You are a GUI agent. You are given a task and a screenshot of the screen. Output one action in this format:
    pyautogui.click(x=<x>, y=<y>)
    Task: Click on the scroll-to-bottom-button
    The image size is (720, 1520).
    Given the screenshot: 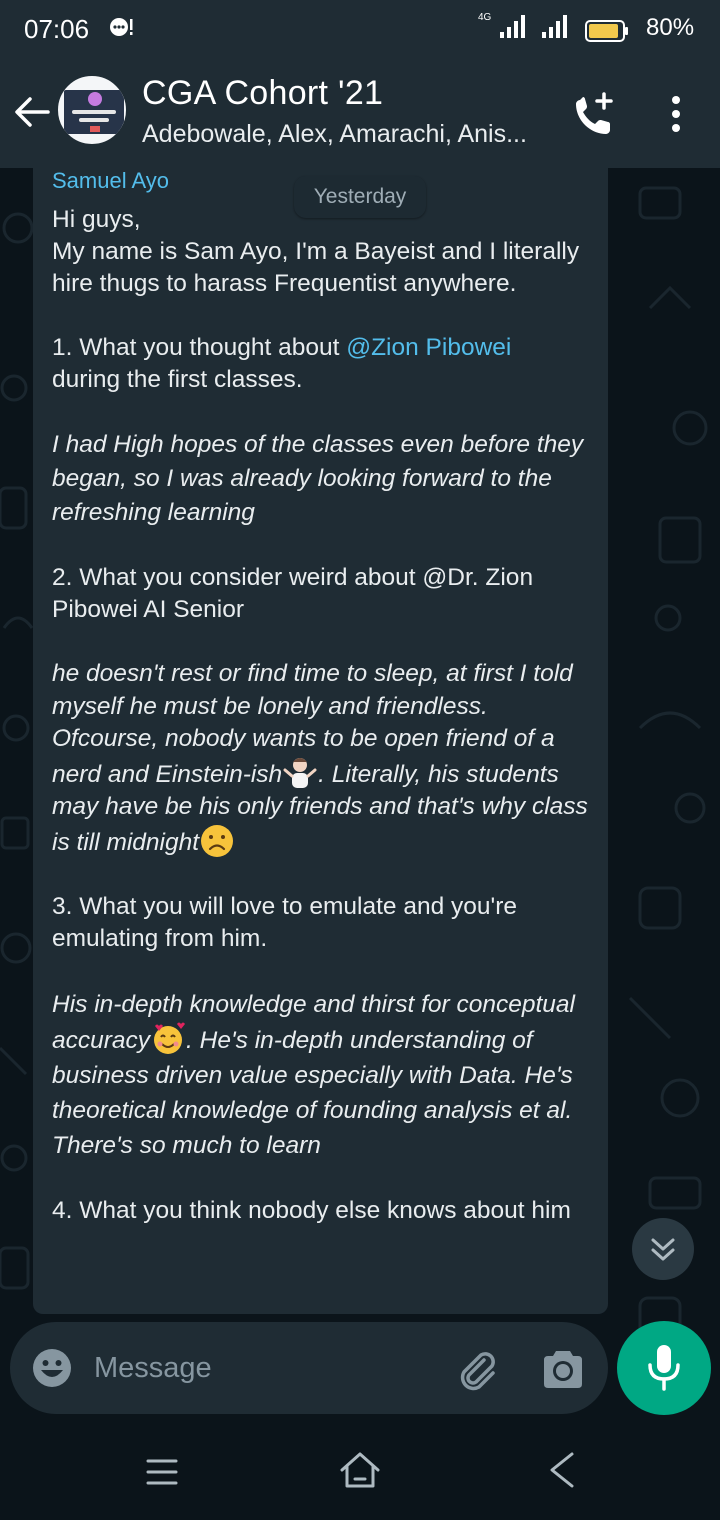 What is the action you would take?
    pyautogui.click(x=663, y=1249)
    